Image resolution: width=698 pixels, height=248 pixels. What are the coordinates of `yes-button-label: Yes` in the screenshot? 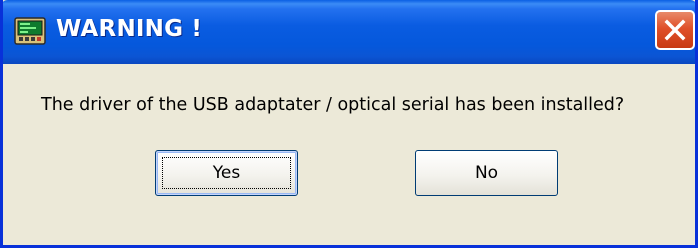 It's located at (226, 173).